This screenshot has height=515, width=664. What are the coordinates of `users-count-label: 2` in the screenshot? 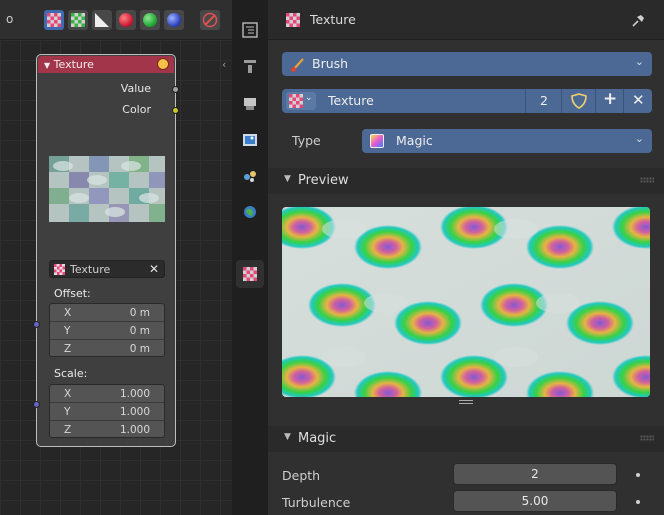 It's located at (544, 100).